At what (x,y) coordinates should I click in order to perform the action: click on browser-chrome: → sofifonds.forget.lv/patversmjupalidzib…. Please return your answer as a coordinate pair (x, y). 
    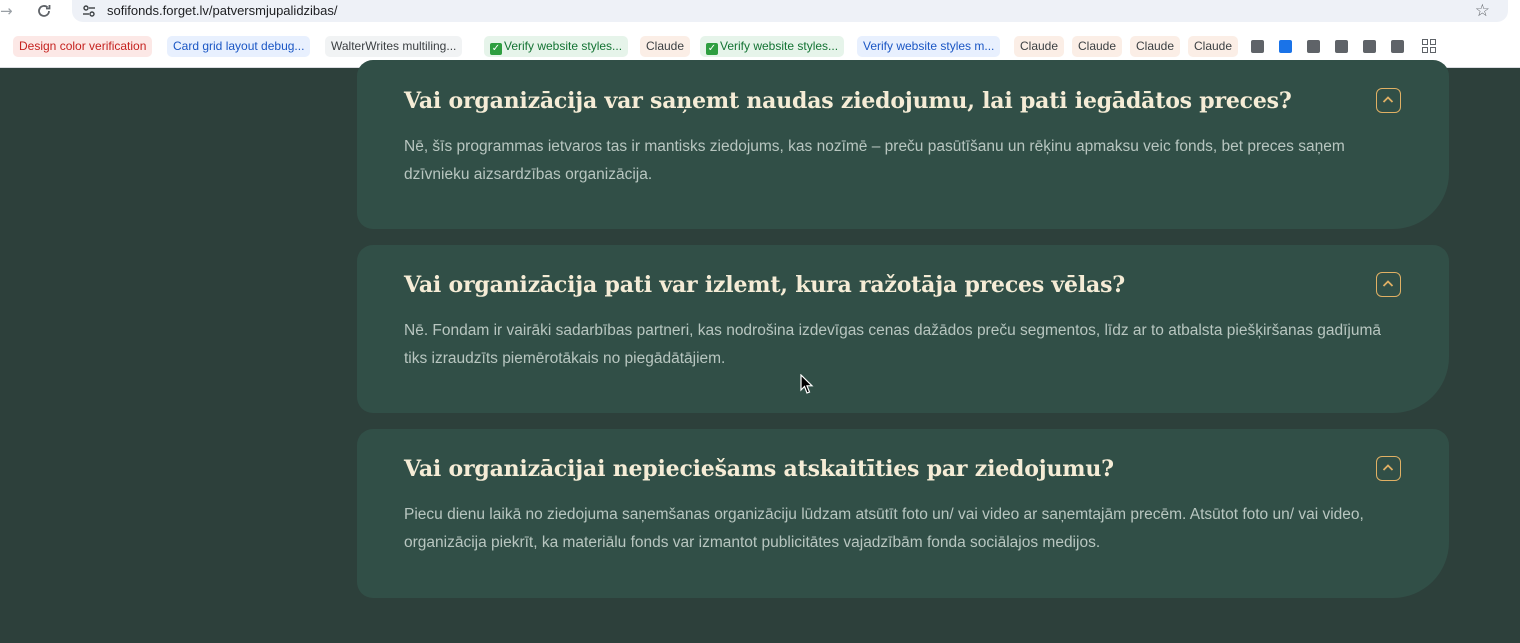
    Looking at the image, I should click on (760, 34).